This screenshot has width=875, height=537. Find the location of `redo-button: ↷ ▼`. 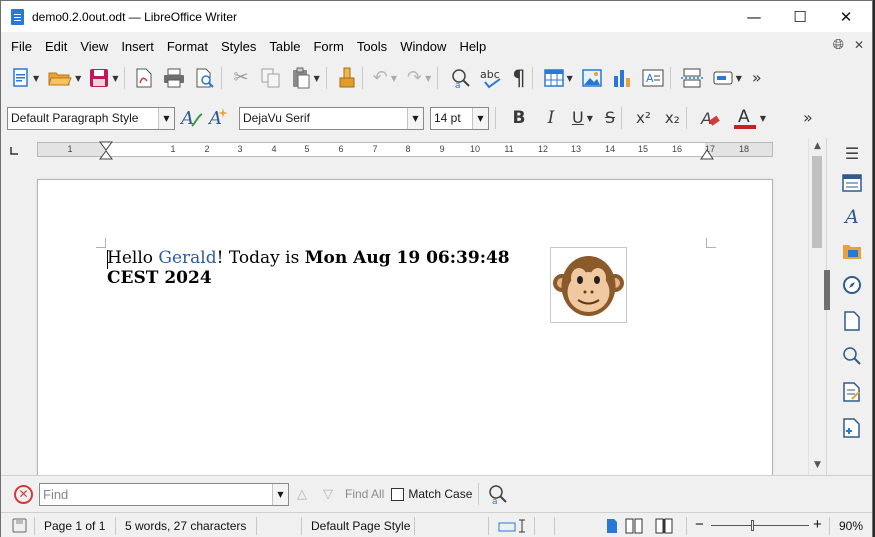

redo-button: ↷ ▼ is located at coordinates (419, 78).